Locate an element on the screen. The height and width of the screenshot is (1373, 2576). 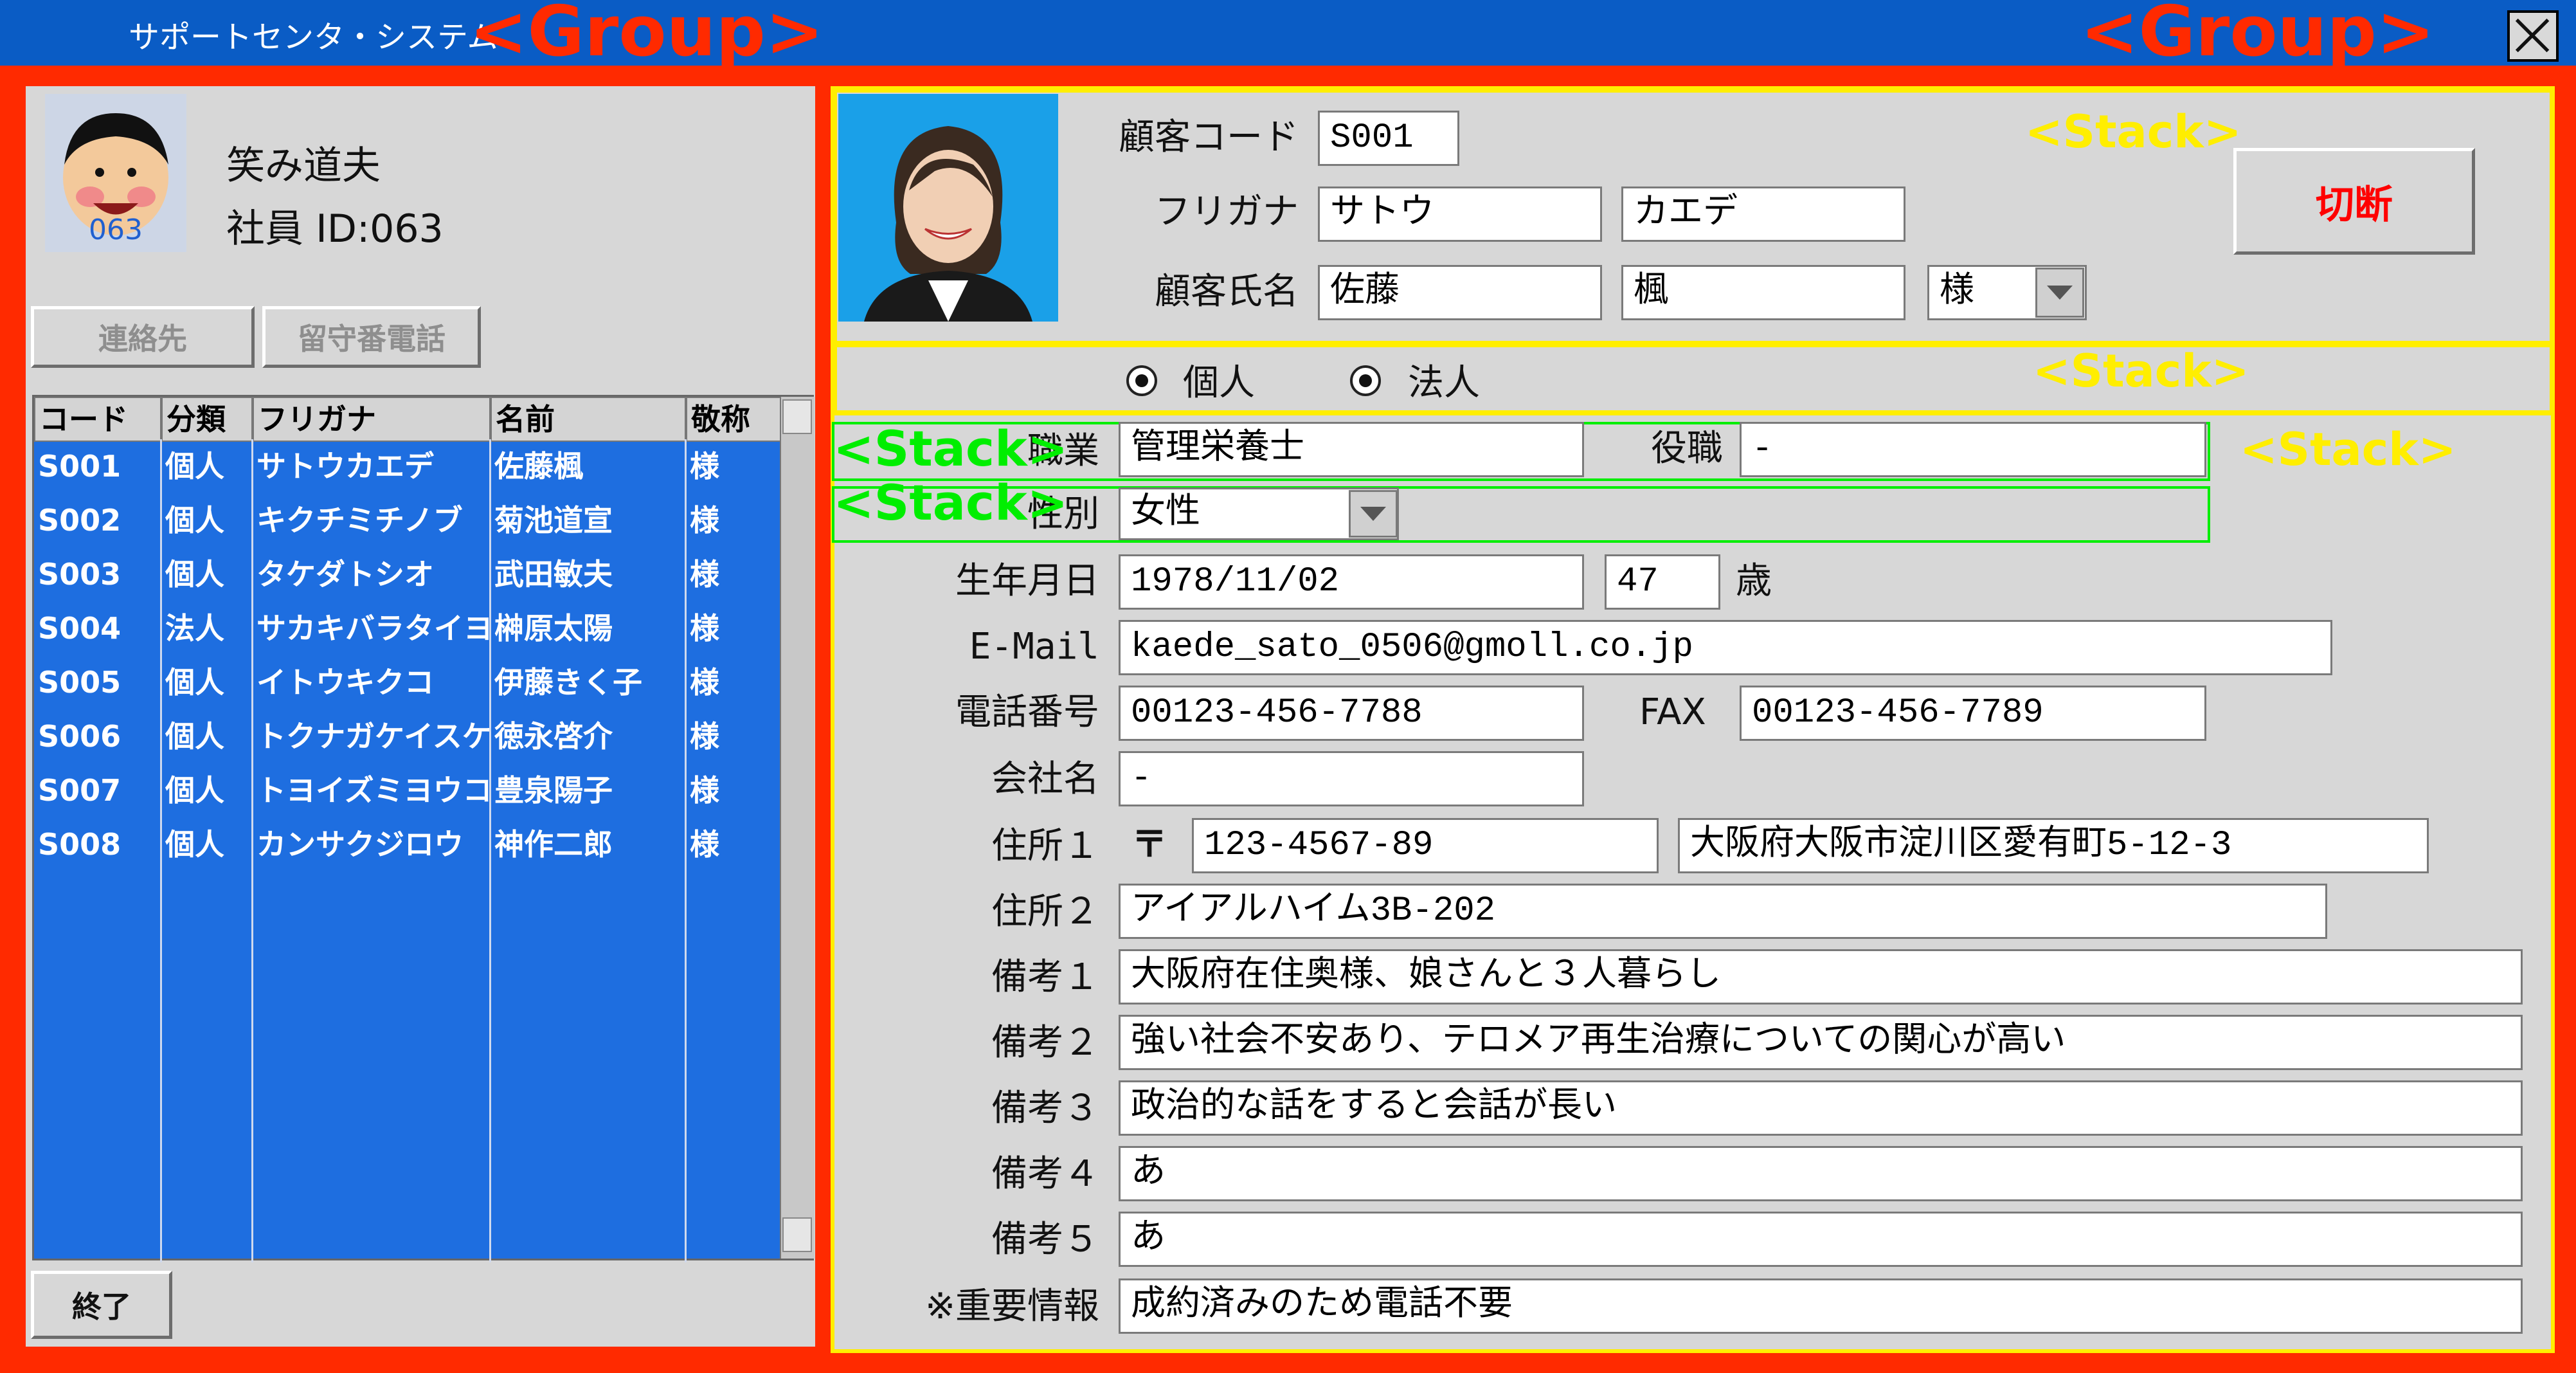
address2-field: アイアルハイム3B-202 is located at coordinates (1723, 911).